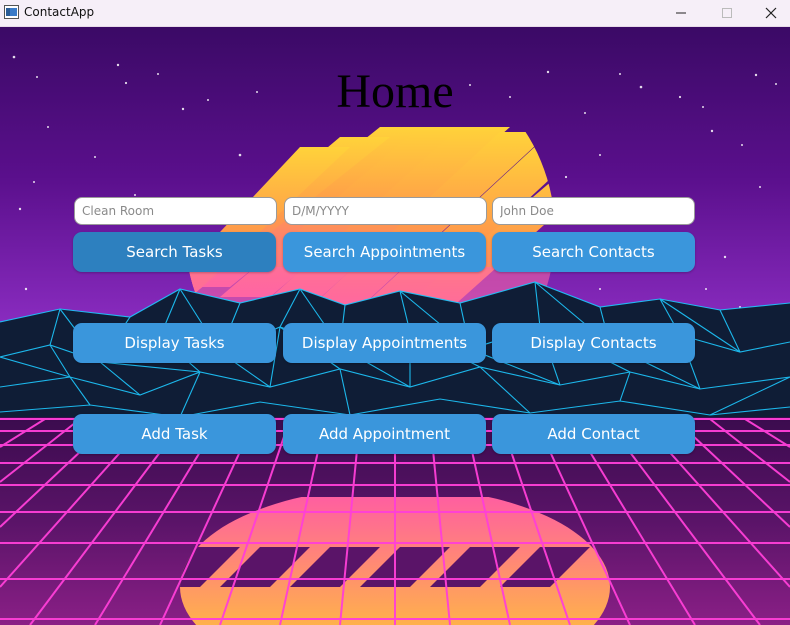 This screenshot has width=790, height=625. What do you see at coordinates (395, 13) in the screenshot?
I see `window-titlebar: ContactApp` at bounding box center [395, 13].